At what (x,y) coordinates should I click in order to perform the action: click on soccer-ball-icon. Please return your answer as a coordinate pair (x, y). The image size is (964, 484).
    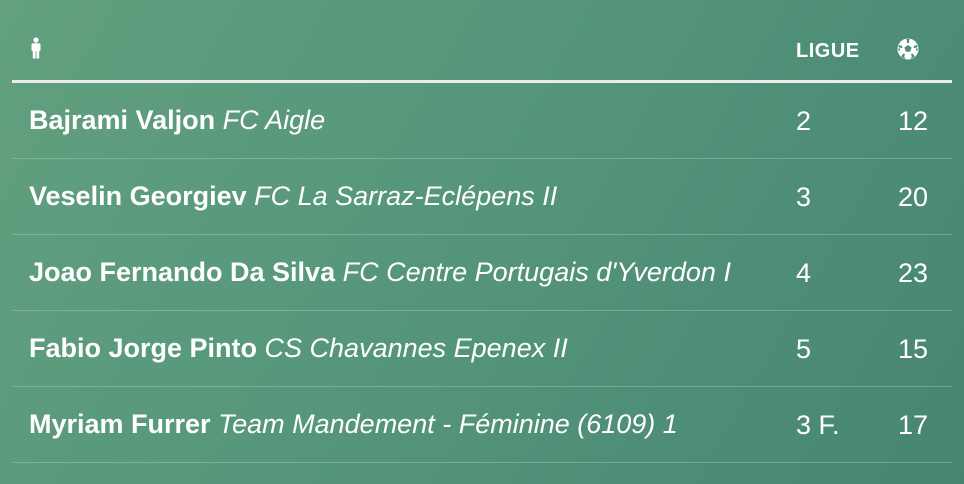
    Looking at the image, I should click on (908, 51).